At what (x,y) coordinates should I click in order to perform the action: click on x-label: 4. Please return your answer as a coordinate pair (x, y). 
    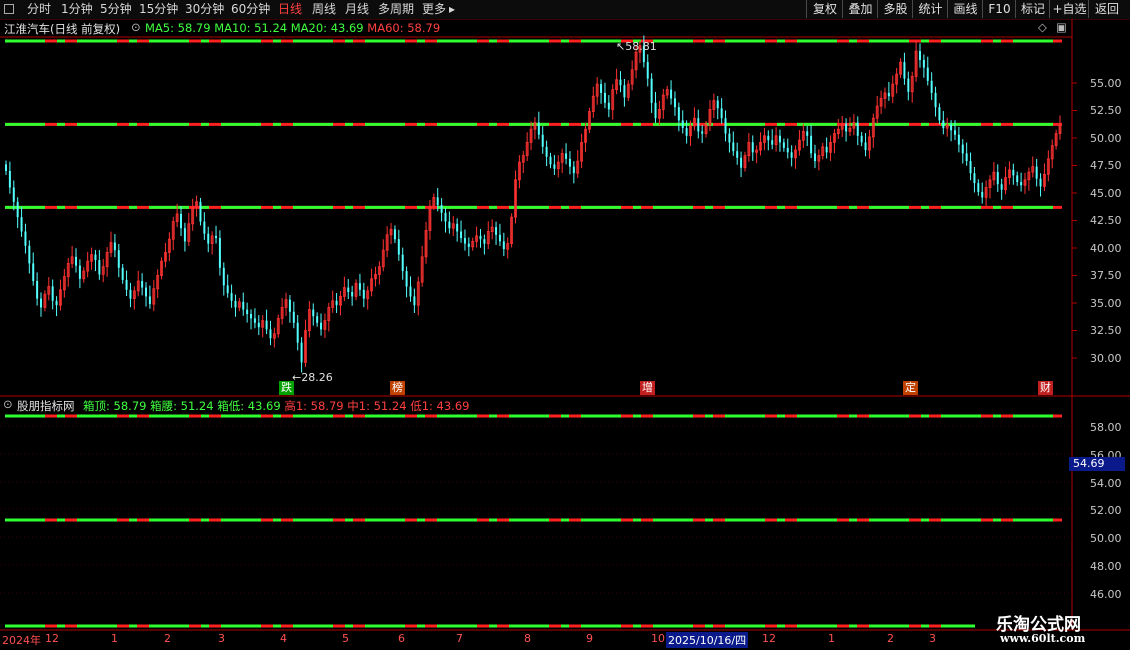
    Looking at the image, I should click on (283, 638).